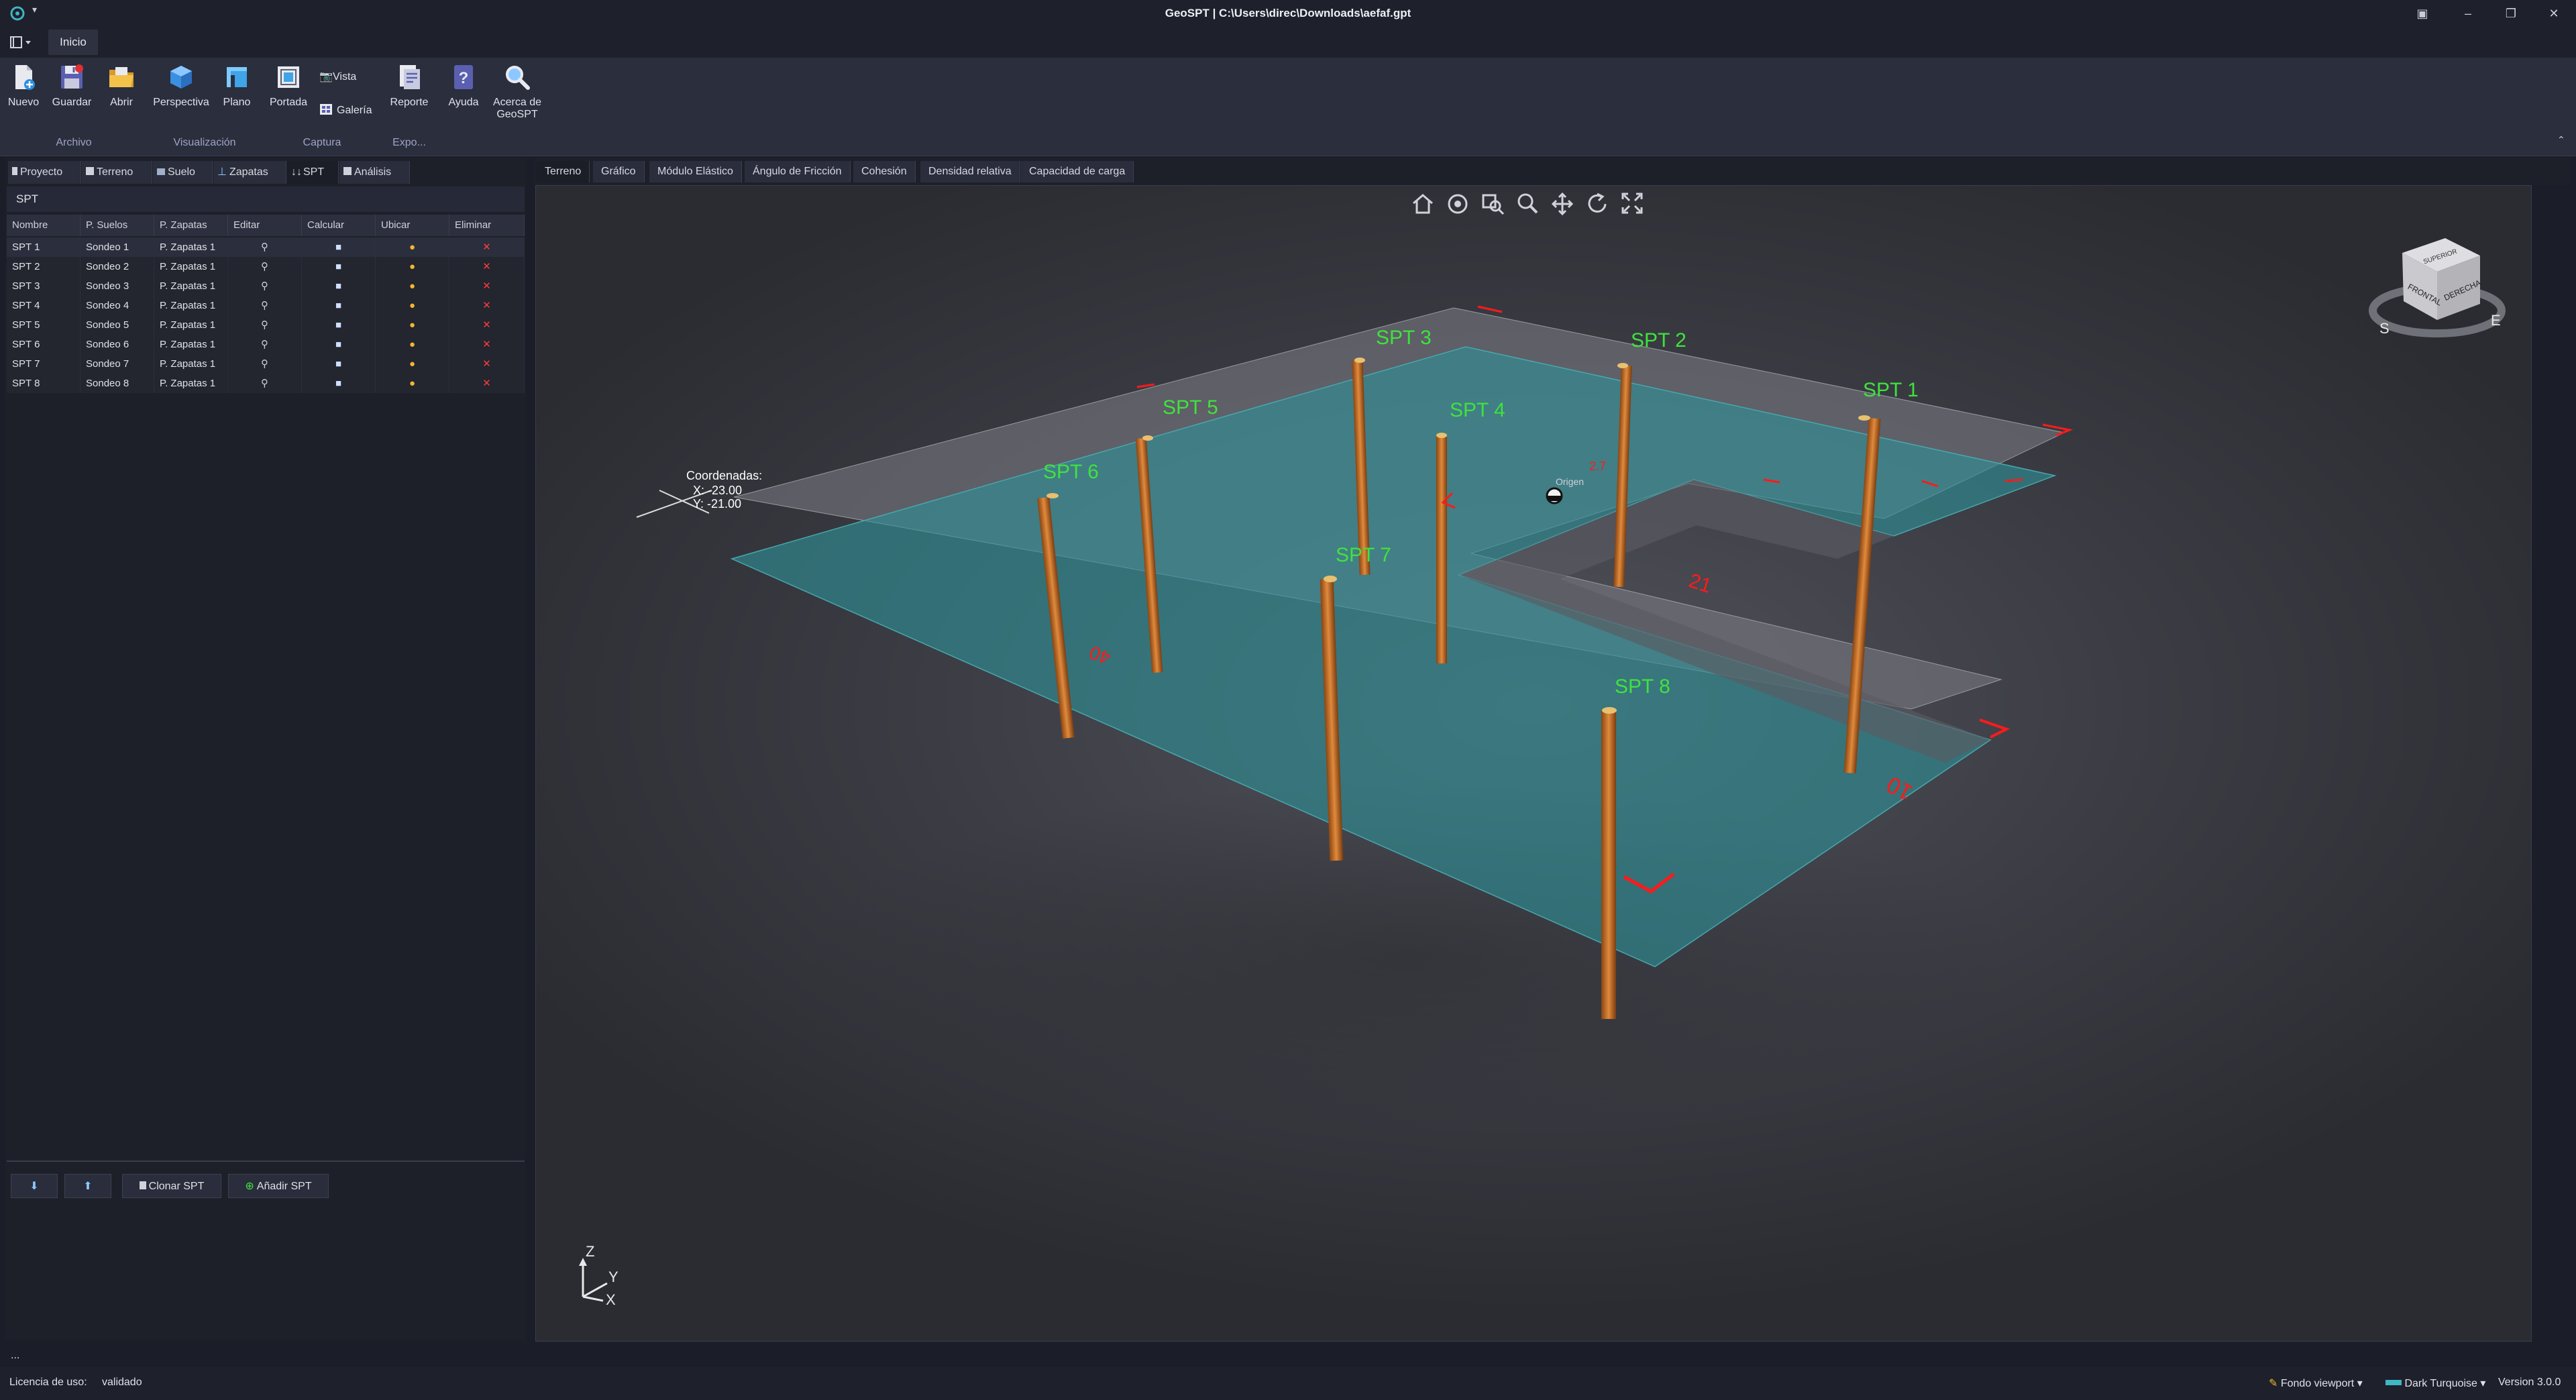 Image resolution: width=2576 pixels, height=1400 pixels. Describe the element at coordinates (191, 225) in the screenshot. I see `col-zapatas: P. Zapatas` at that location.